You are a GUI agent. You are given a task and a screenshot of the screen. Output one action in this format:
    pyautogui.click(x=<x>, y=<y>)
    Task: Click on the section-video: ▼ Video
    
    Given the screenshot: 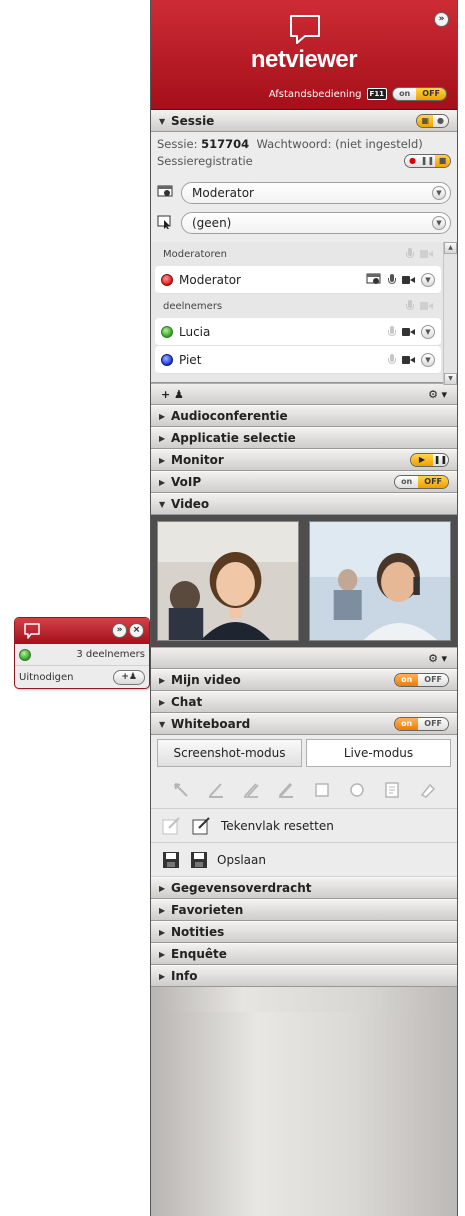 What is the action you would take?
    pyautogui.click(x=304, y=504)
    